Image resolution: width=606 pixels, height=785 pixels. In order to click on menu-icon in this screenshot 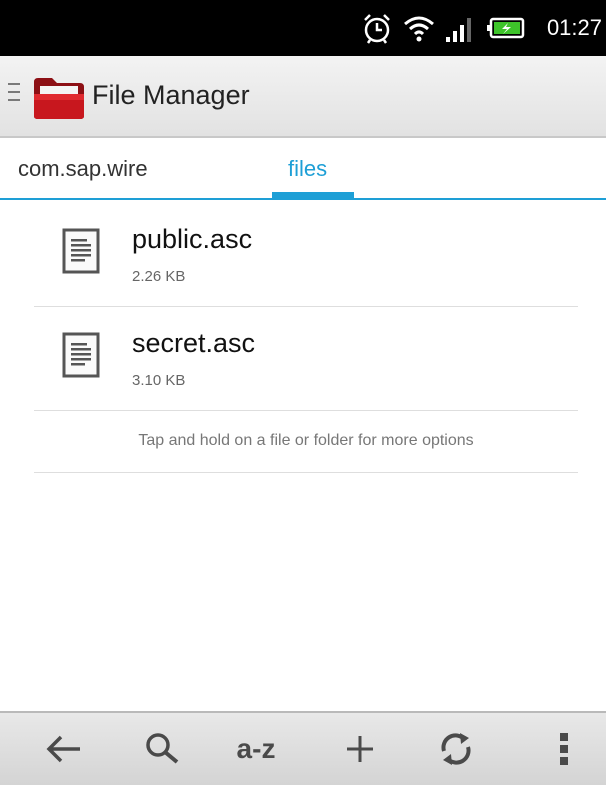, I will do `click(14, 95)`.